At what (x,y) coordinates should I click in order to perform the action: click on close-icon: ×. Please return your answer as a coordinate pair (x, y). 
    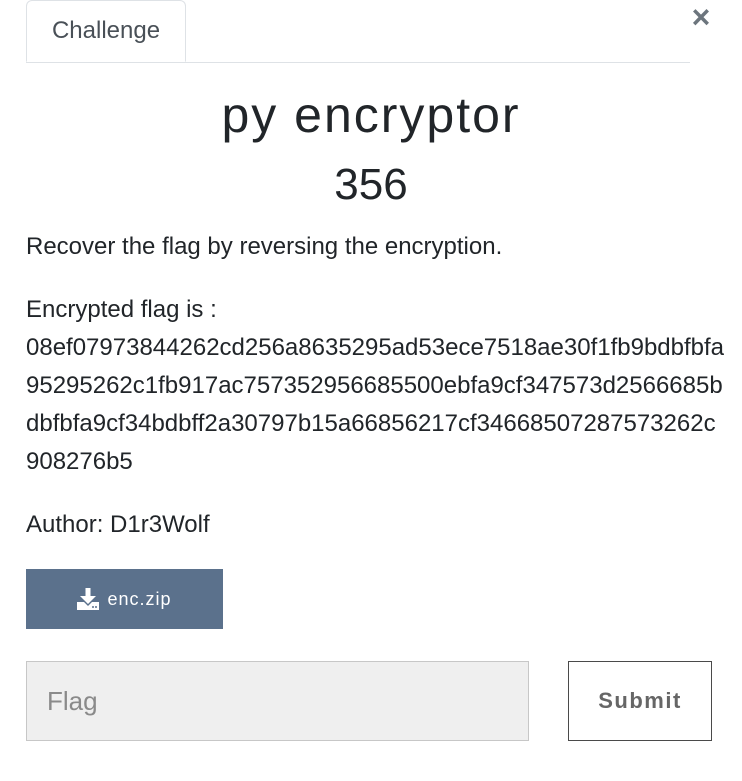
    Looking at the image, I should click on (701, 17).